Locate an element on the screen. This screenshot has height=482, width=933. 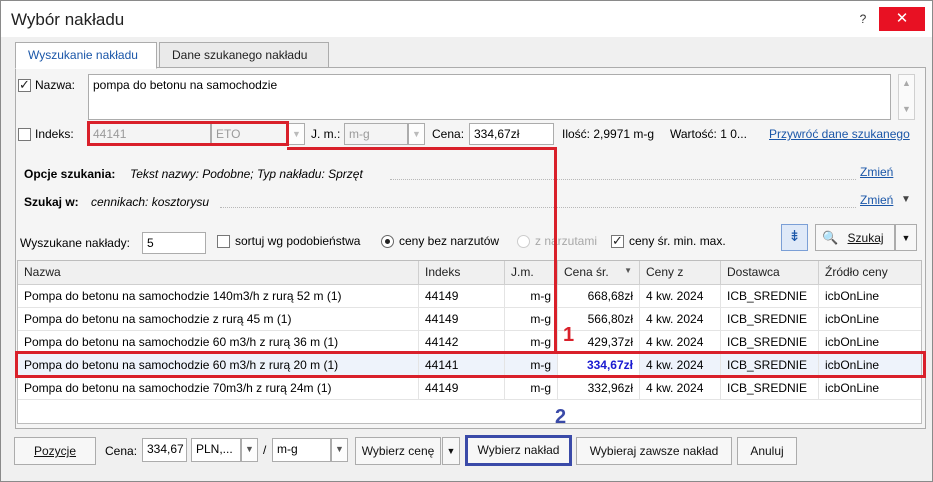
sort-label: sortuj wg podobieństwa is located at coordinates (298, 241).